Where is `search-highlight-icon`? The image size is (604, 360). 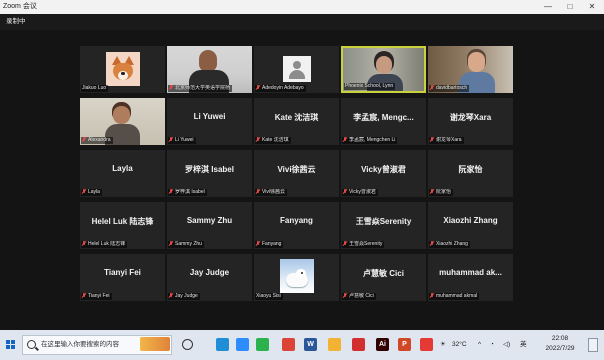
search-highlight-icon is located at coordinates (155, 344).